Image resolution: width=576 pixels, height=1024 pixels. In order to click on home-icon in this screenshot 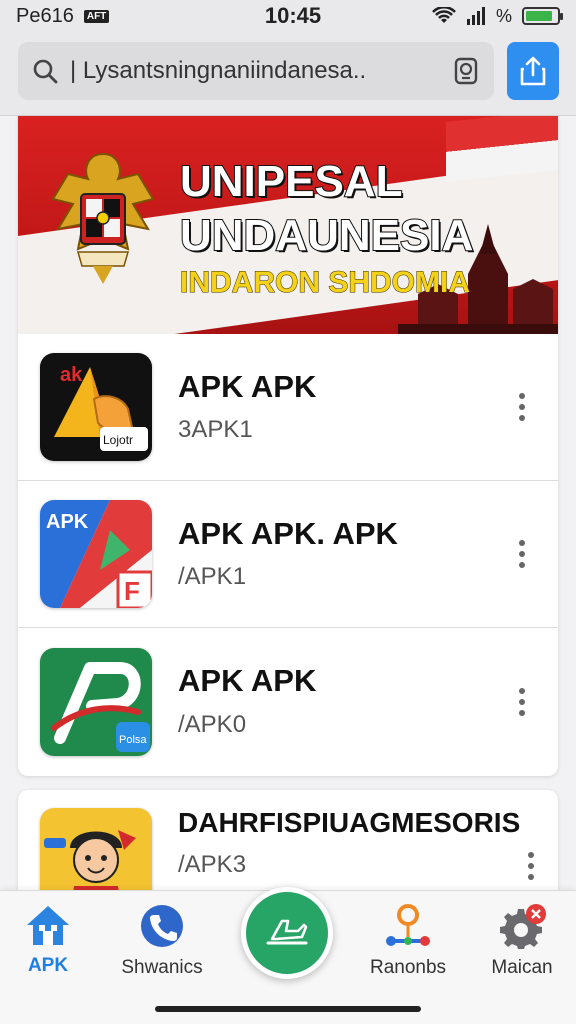, I will do `click(48, 925)`.